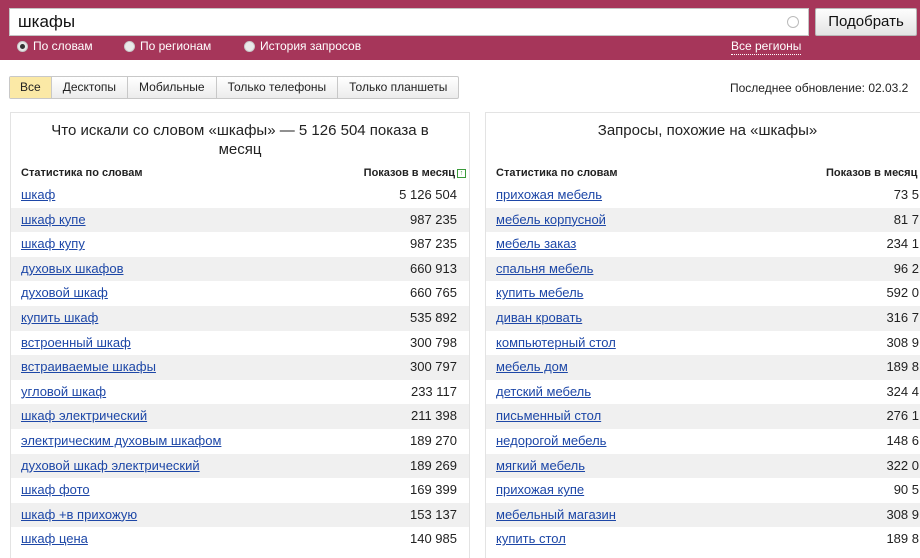 The height and width of the screenshot is (558, 920). What do you see at coordinates (76, 343) in the screenshot?
I see `keyword-link: встроенный шкаф` at bounding box center [76, 343].